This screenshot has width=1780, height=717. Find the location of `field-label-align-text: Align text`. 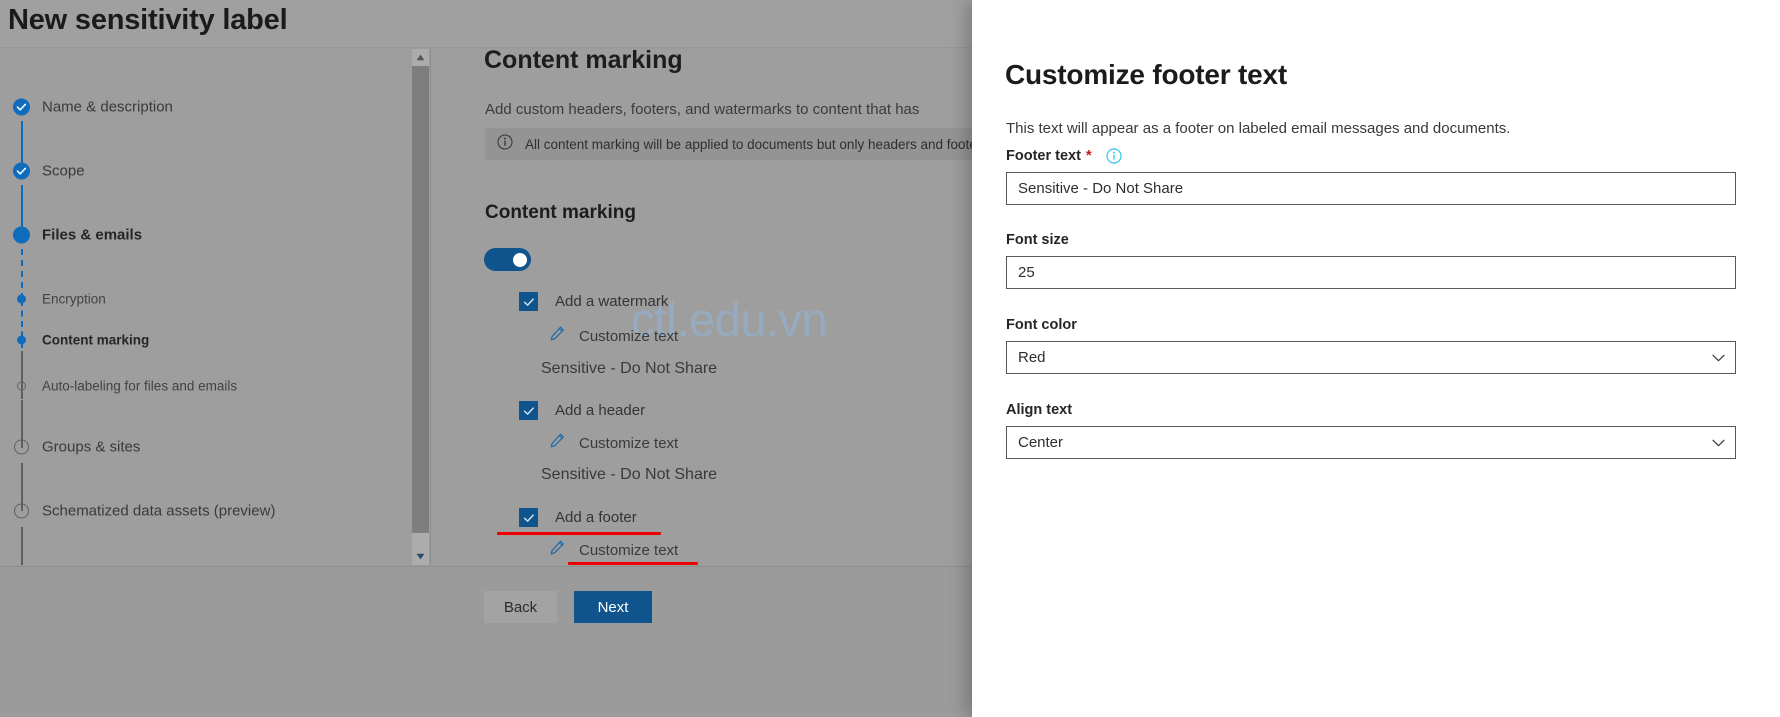

field-label-align-text: Align text is located at coordinates (1371, 410).